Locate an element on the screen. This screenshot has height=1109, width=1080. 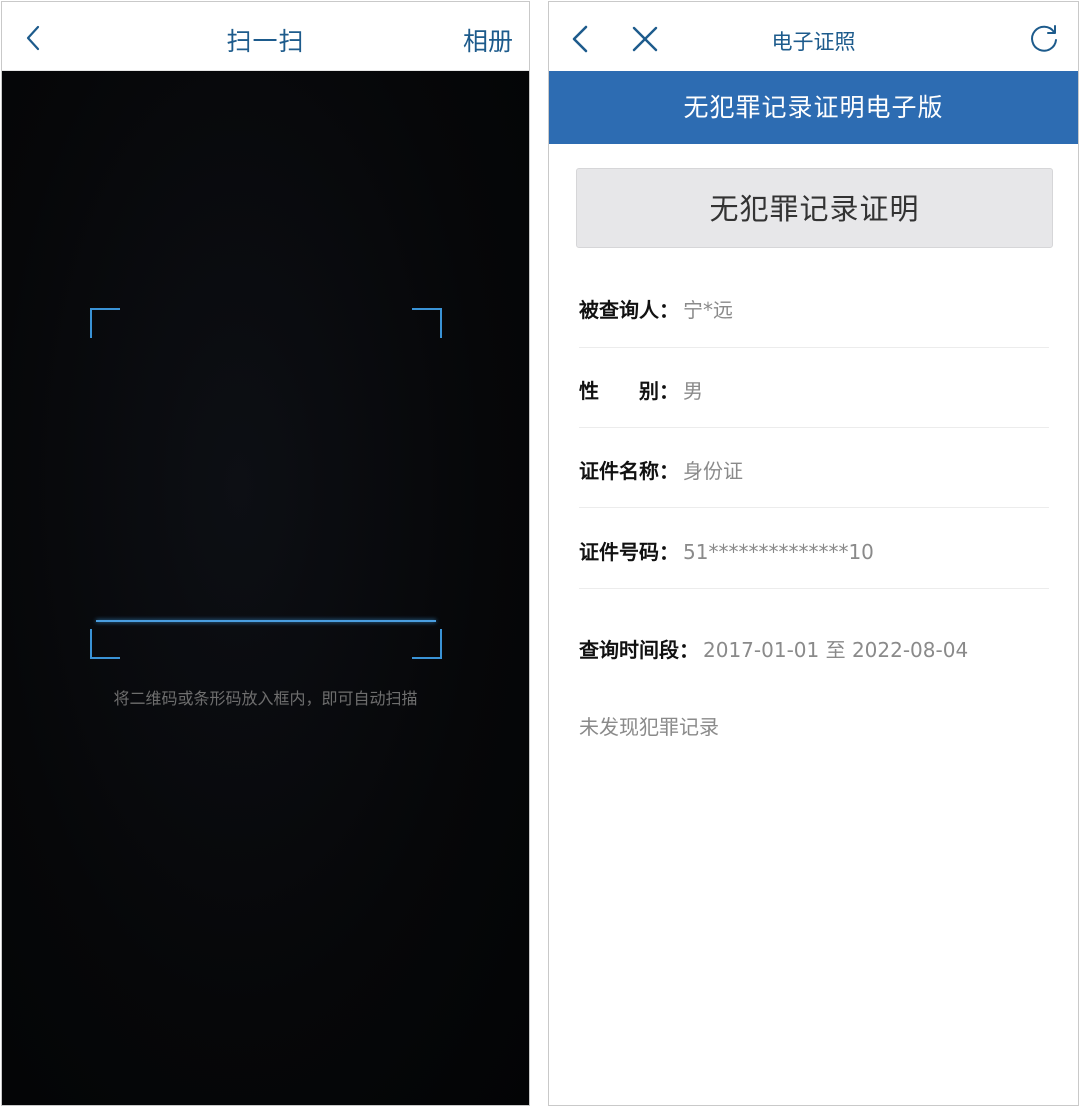
scan-frame-corner-bottom-left is located at coordinates (105, 644).